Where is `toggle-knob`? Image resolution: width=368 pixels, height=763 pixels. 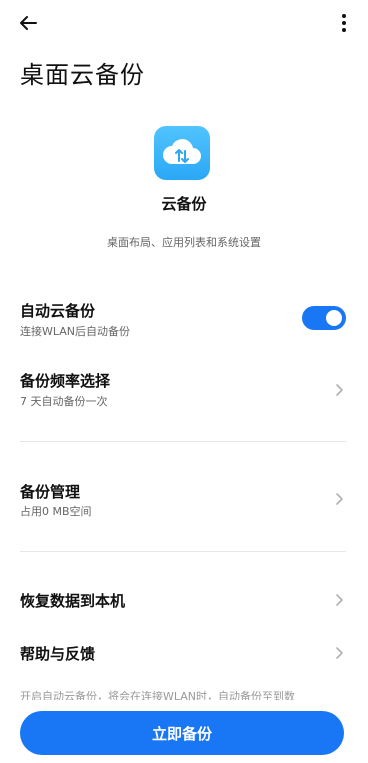 toggle-knob is located at coordinates (334, 318).